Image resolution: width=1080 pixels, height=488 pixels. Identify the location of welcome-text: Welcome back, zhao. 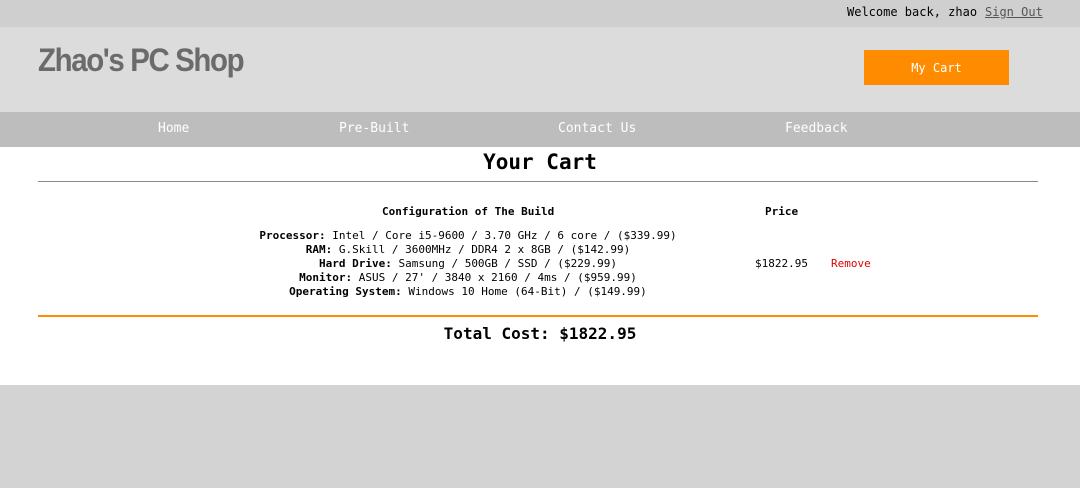
(912, 12).